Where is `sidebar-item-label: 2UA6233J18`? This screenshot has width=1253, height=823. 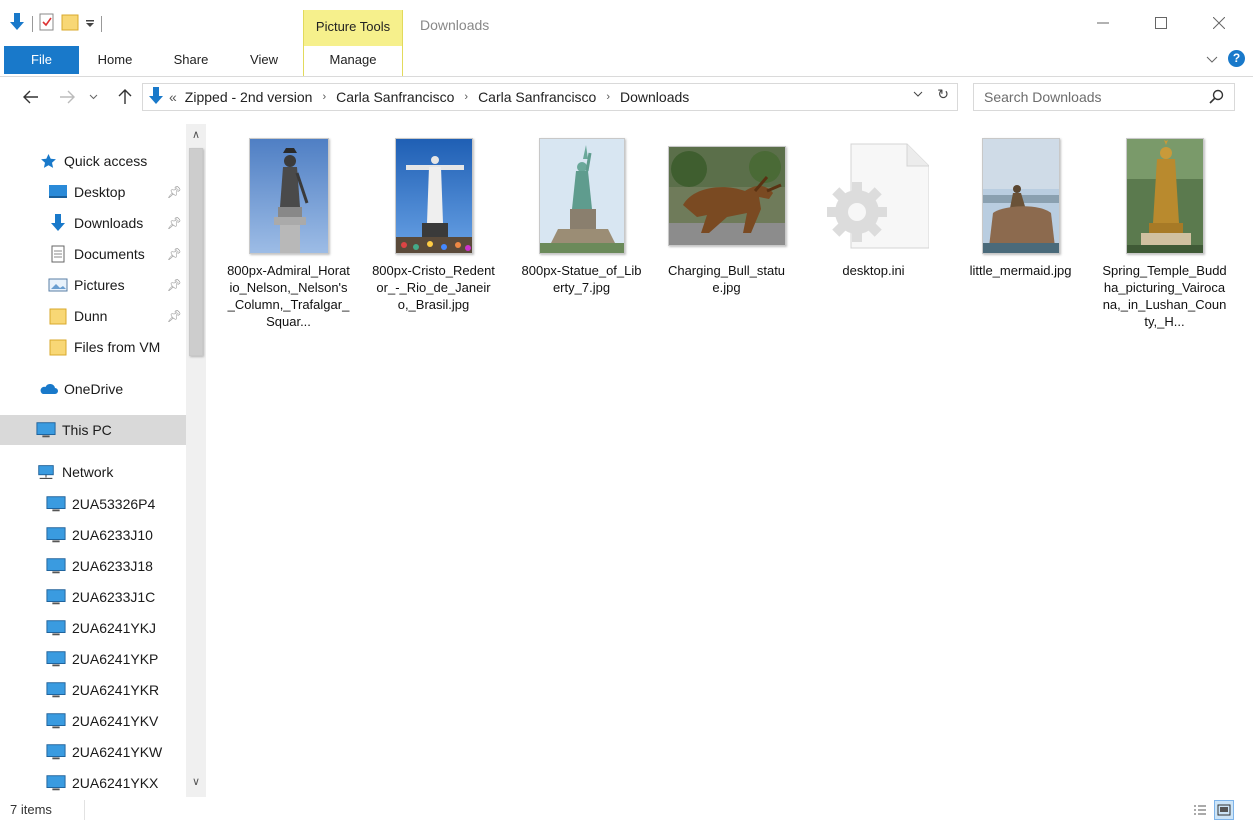 sidebar-item-label: 2UA6233J18 is located at coordinates (112, 566).